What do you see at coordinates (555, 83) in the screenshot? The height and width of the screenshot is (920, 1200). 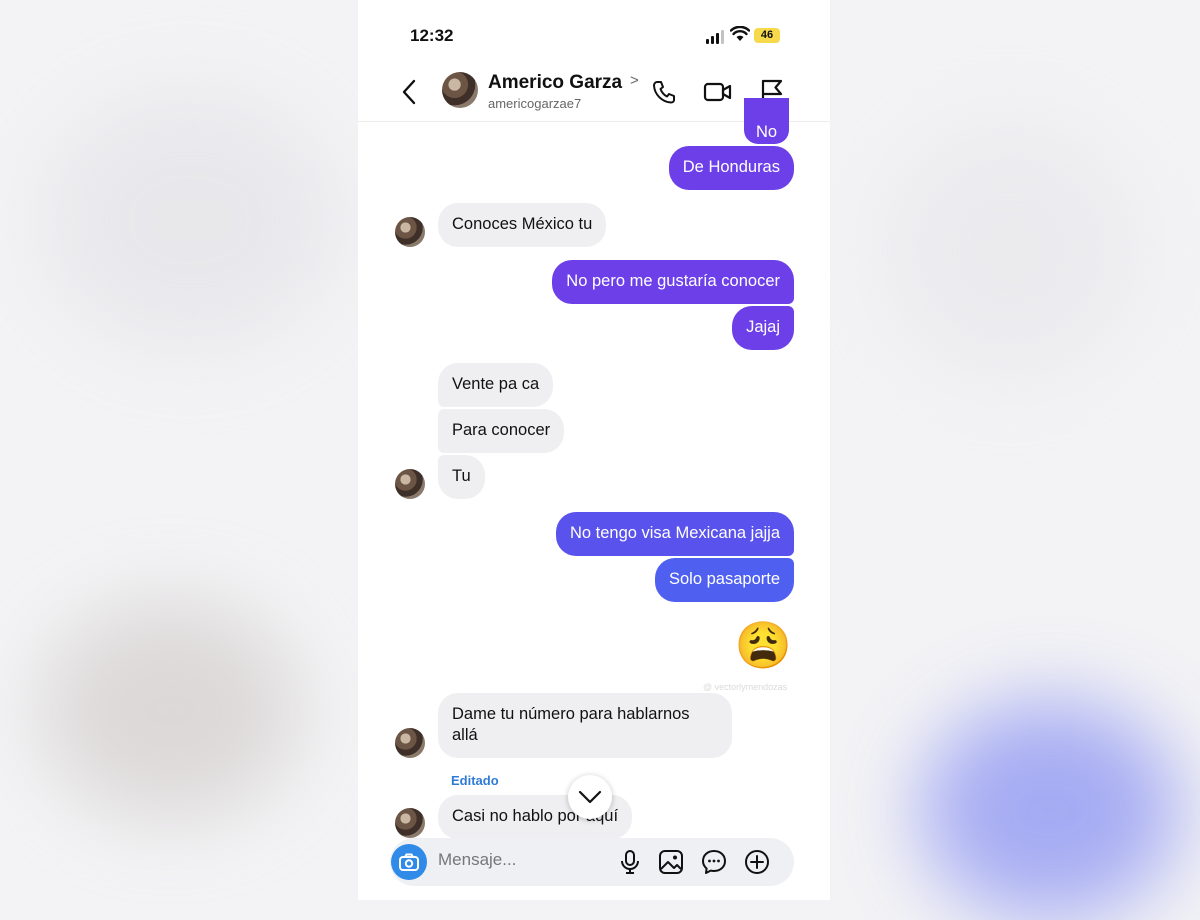 I see `contact-name: Americo Garza` at bounding box center [555, 83].